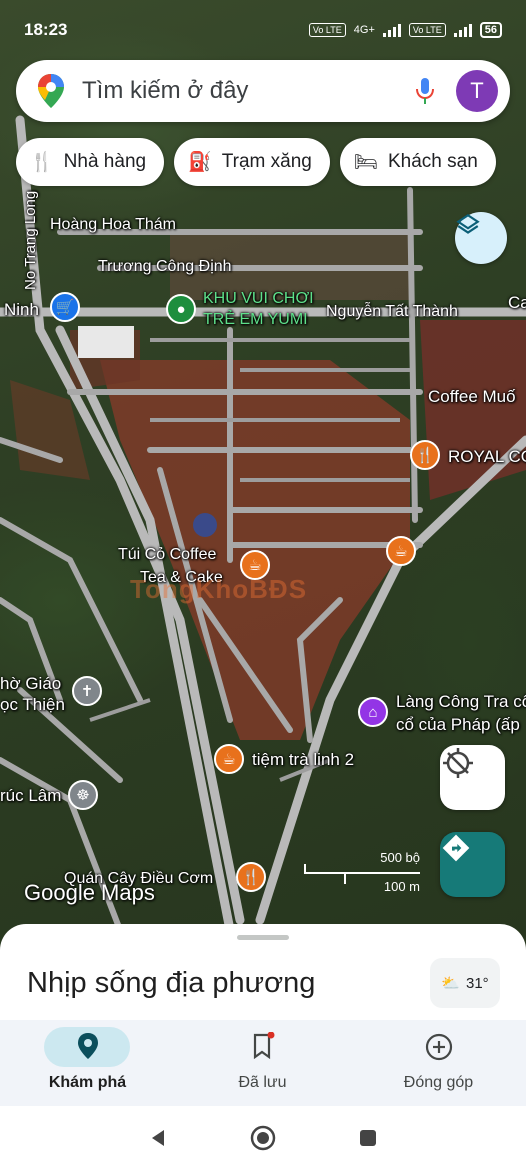 The image size is (526, 1169). I want to click on place-label: hờ Giáo, so click(30, 684).